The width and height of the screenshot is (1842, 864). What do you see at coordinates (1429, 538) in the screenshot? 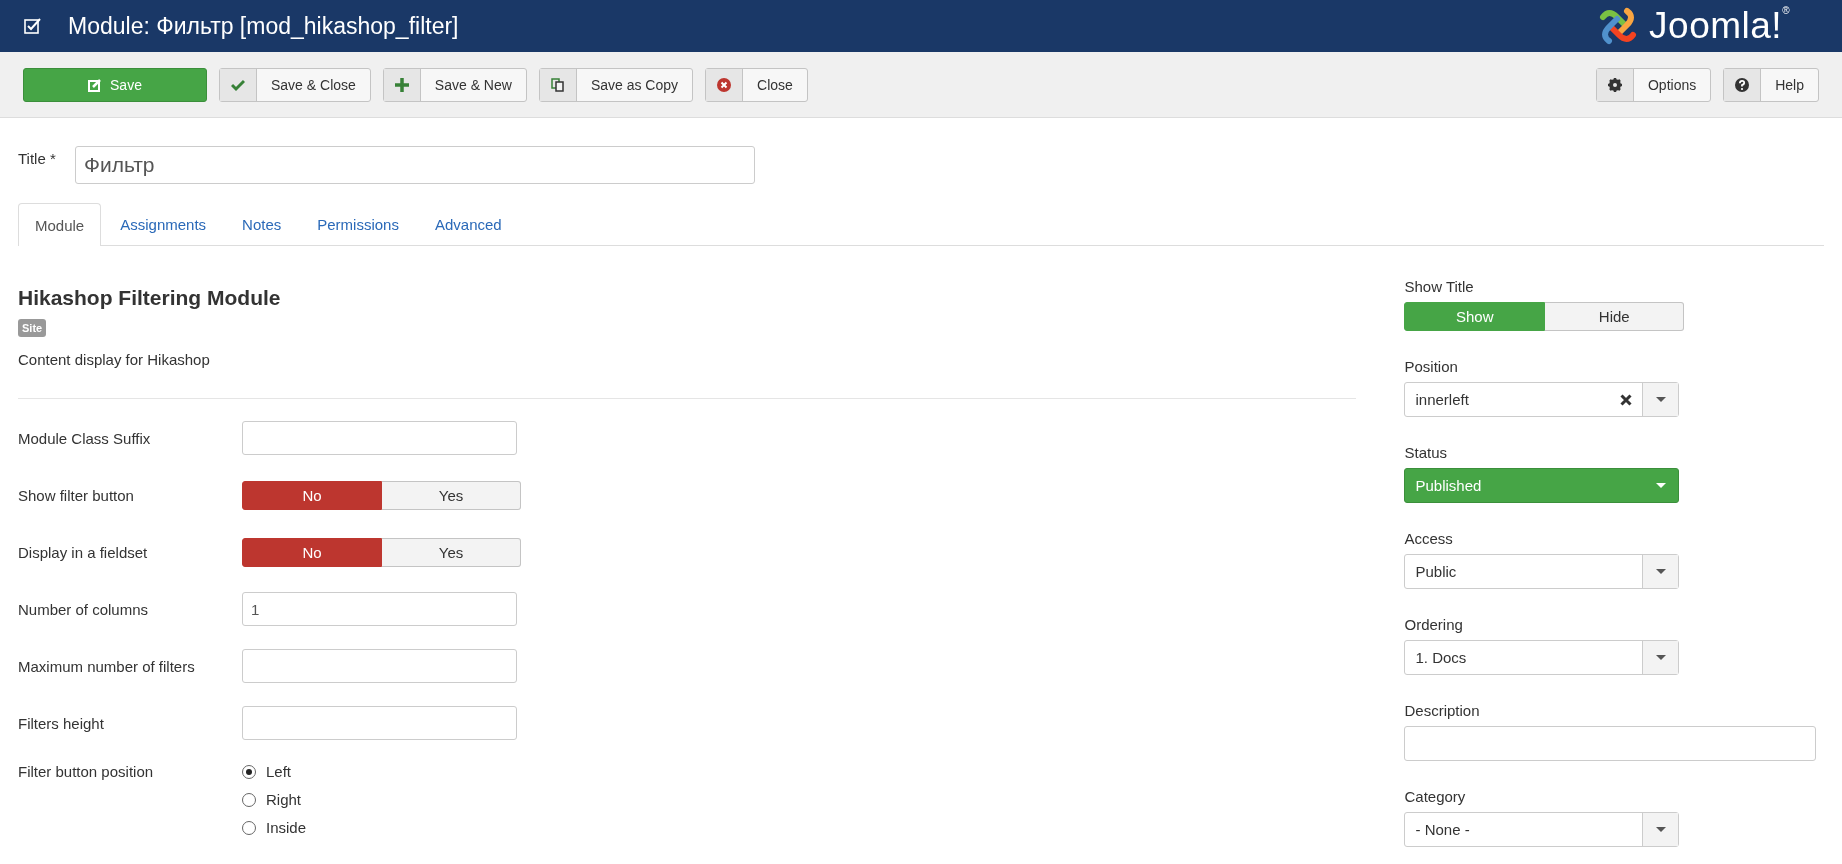
I see `field-label: Access` at bounding box center [1429, 538].